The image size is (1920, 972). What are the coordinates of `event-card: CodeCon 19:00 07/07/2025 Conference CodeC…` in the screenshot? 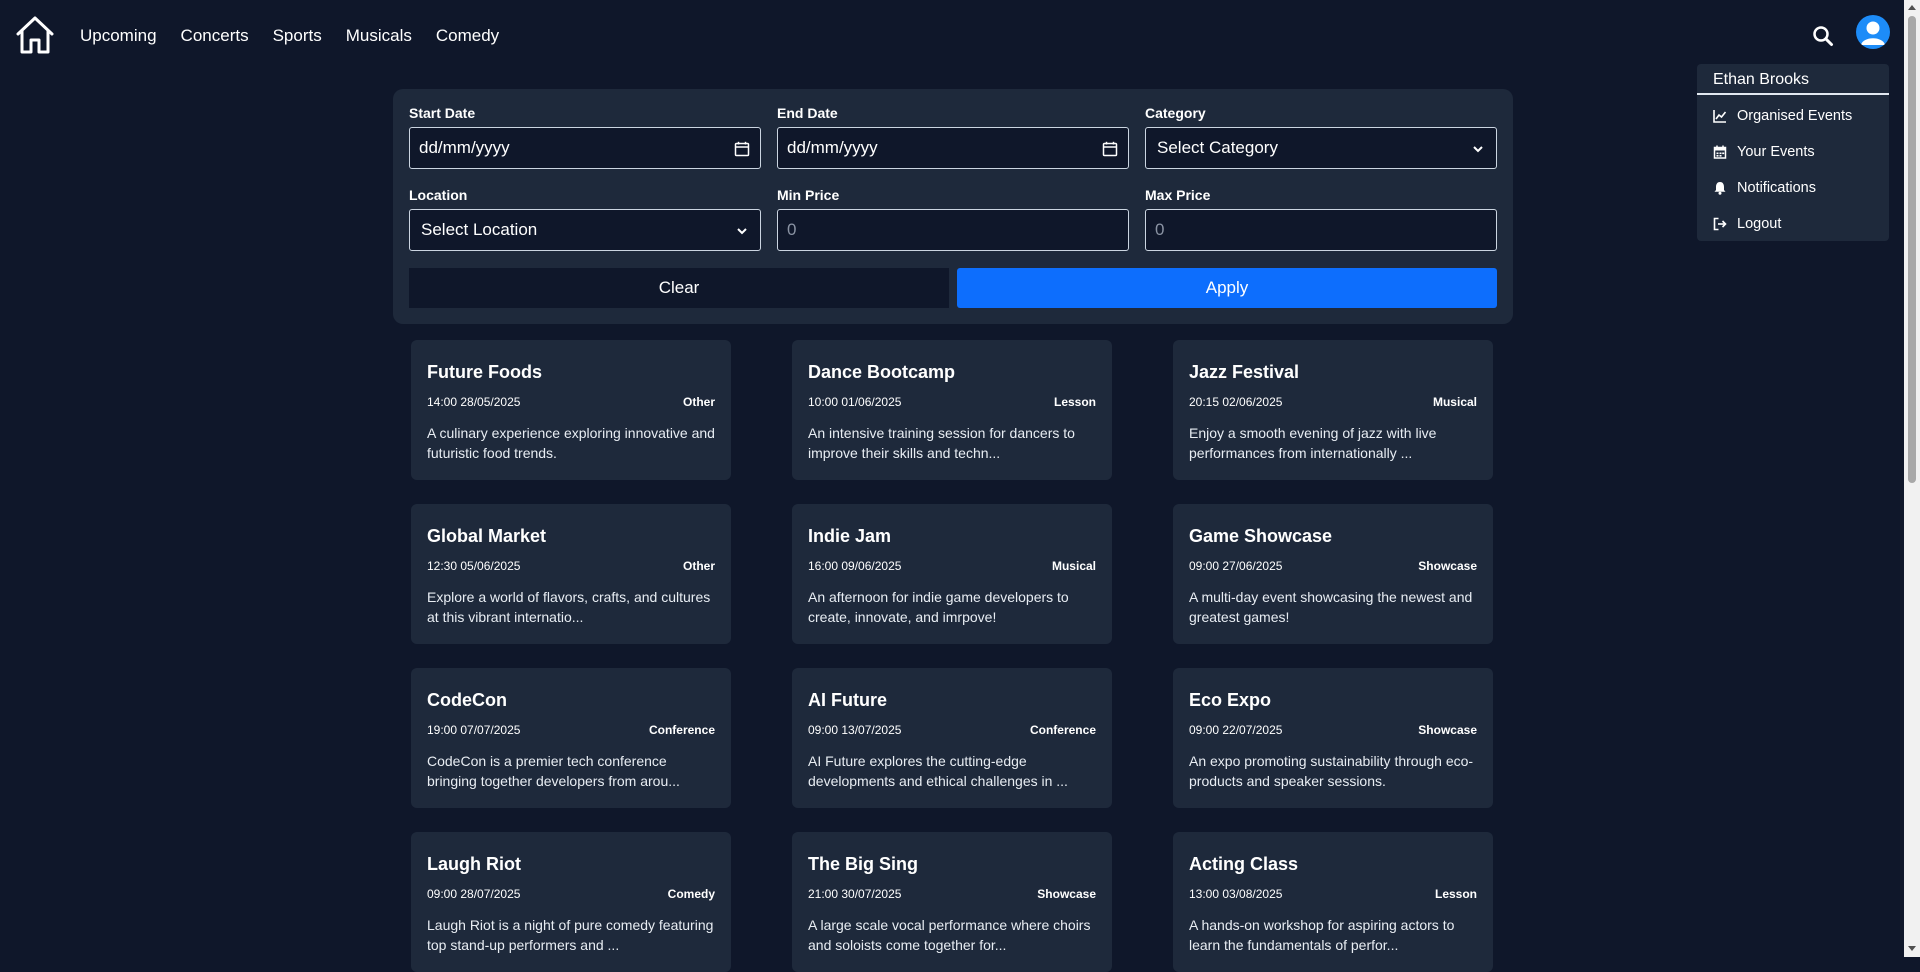 It's located at (571, 738).